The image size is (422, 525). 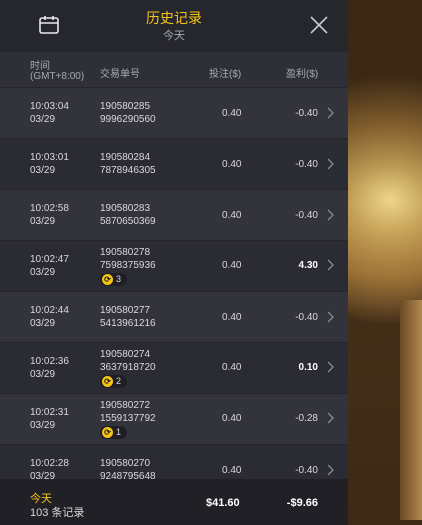 What do you see at coordinates (128, 164) in the screenshot?
I see `row-order: 190580284 7878946305` at bounding box center [128, 164].